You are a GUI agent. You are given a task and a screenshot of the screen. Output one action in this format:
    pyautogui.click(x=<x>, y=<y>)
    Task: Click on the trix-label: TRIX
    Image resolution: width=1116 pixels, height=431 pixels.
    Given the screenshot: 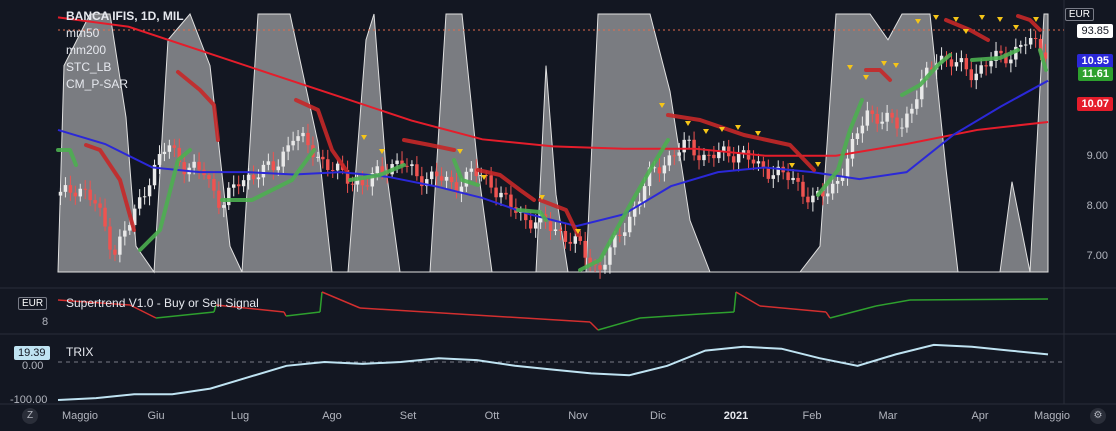 What is the action you would take?
    pyautogui.click(x=80, y=352)
    